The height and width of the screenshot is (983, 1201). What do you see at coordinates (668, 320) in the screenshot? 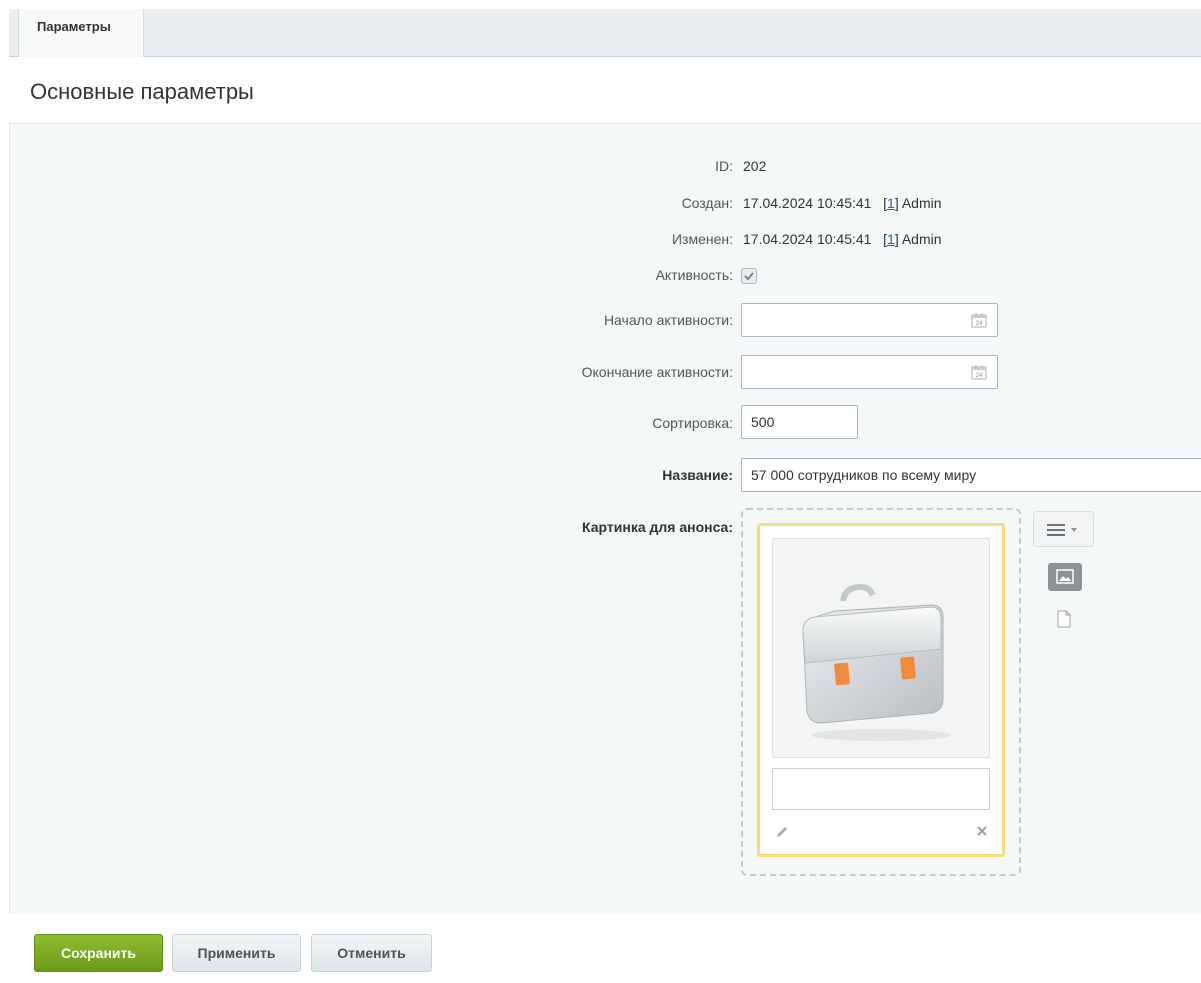
I see `active-from-label: Начало активности:` at bounding box center [668, 320].